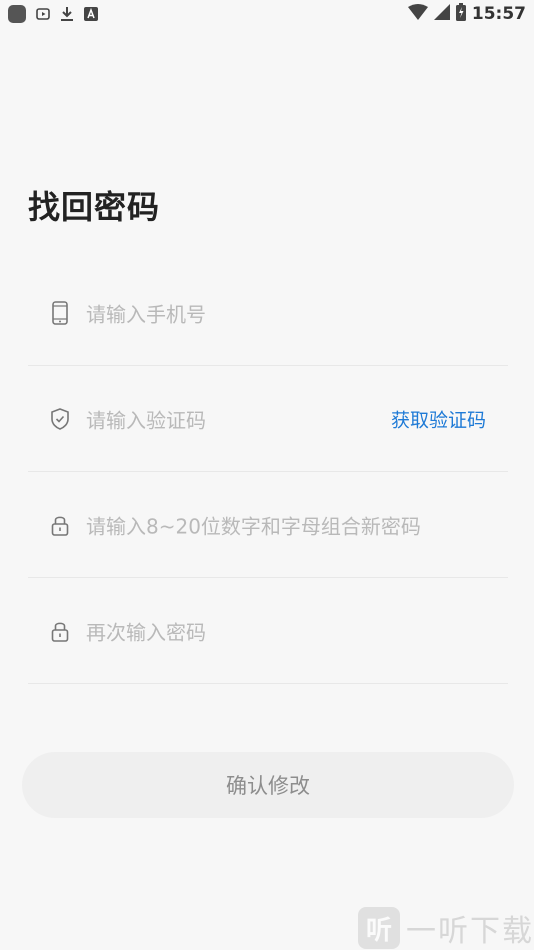 This screenshot has height=950, width=534. What do you see at coordinates (268, 419) in the screenshot?
I see `code-field: 请输入验证码 获取验证码` at bounding box center [268, 419].